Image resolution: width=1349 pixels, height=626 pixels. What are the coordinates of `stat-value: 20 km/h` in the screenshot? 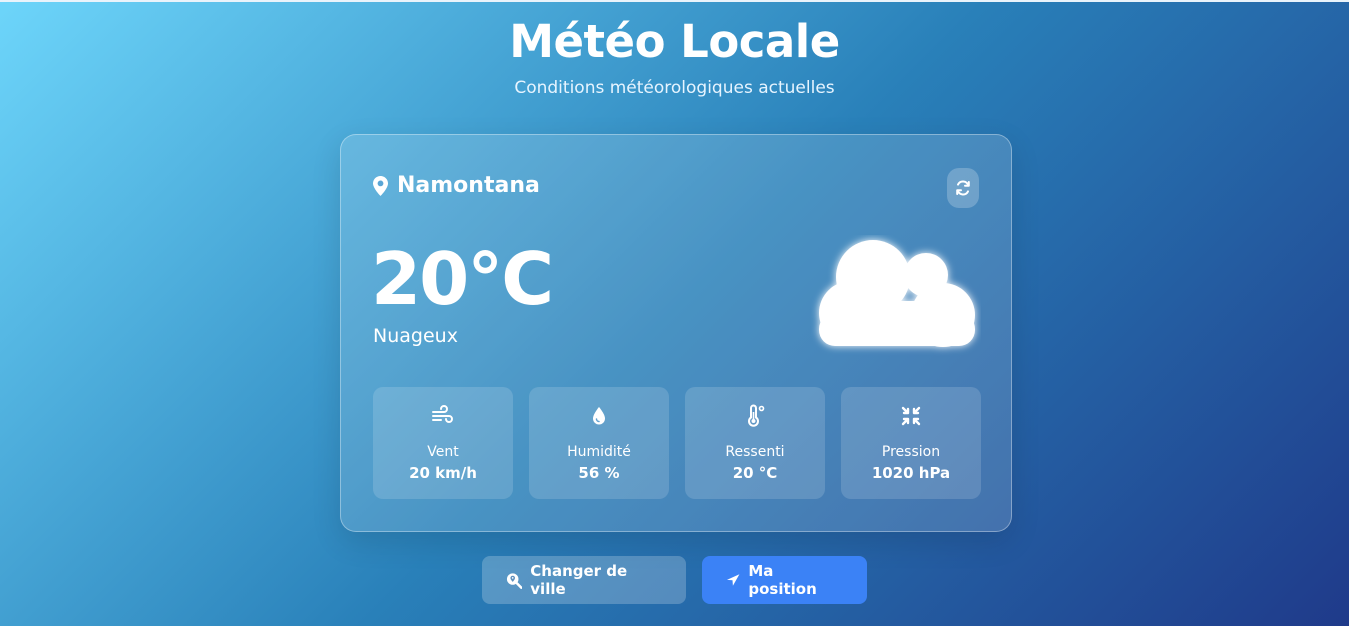 It's located at (443, 473).